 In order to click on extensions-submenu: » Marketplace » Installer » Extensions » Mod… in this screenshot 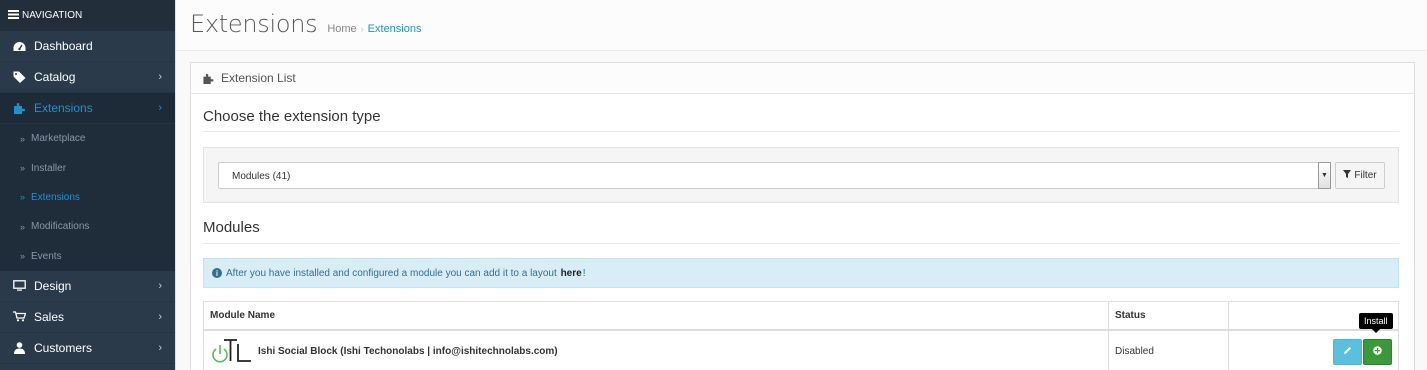, I will do `click(87, 197)`.